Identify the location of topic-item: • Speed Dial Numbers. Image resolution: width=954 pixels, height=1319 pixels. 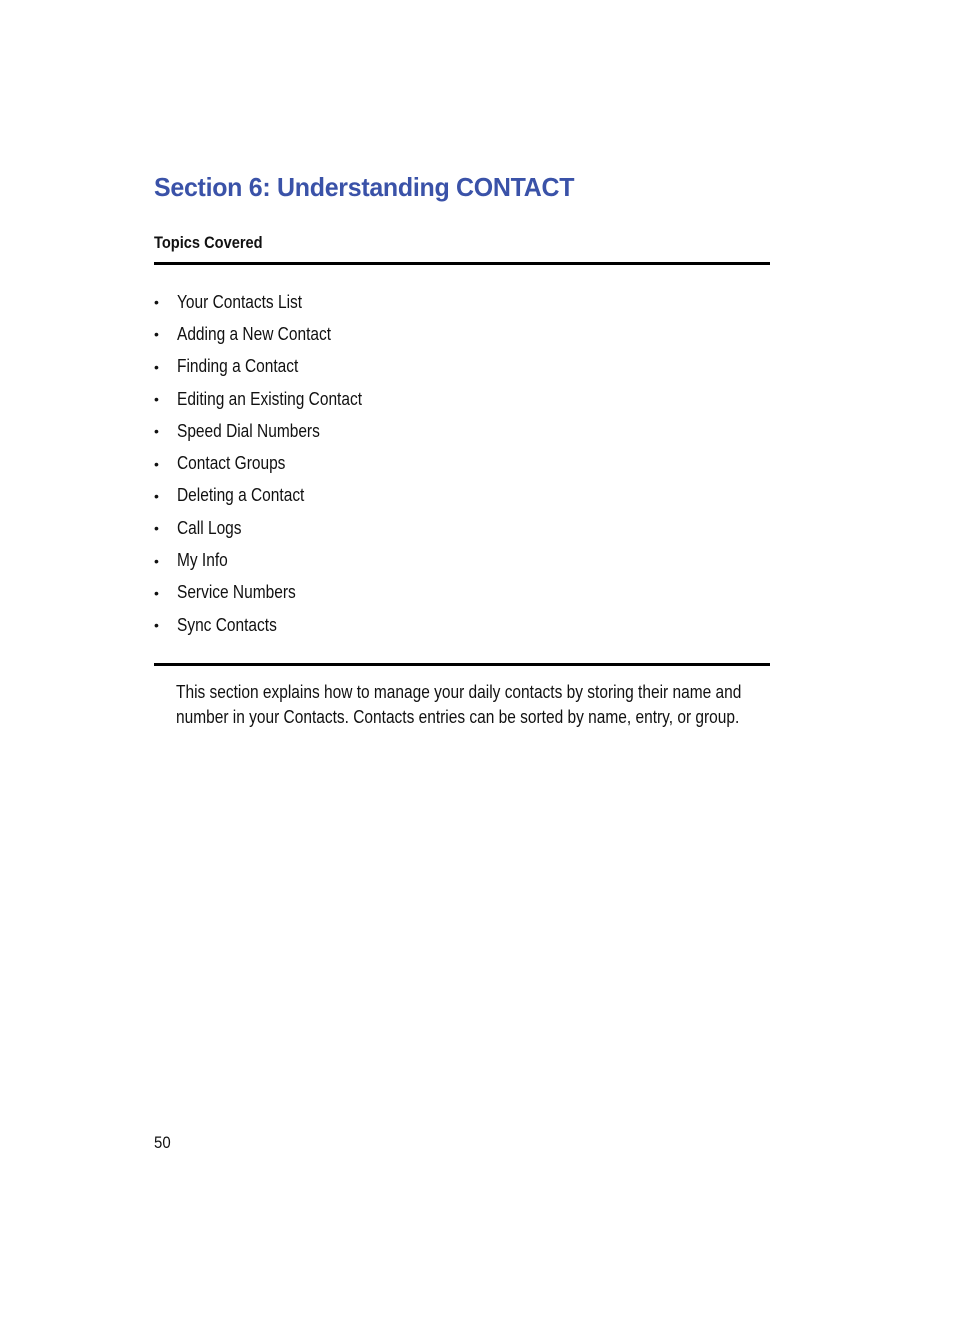
(273, 431).